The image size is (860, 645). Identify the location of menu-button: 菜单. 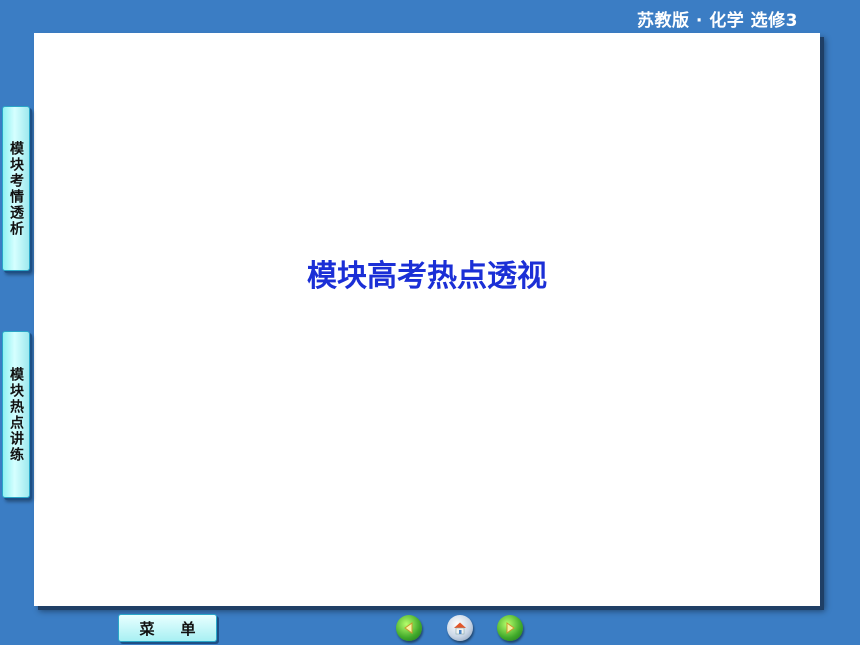
(167, 628).